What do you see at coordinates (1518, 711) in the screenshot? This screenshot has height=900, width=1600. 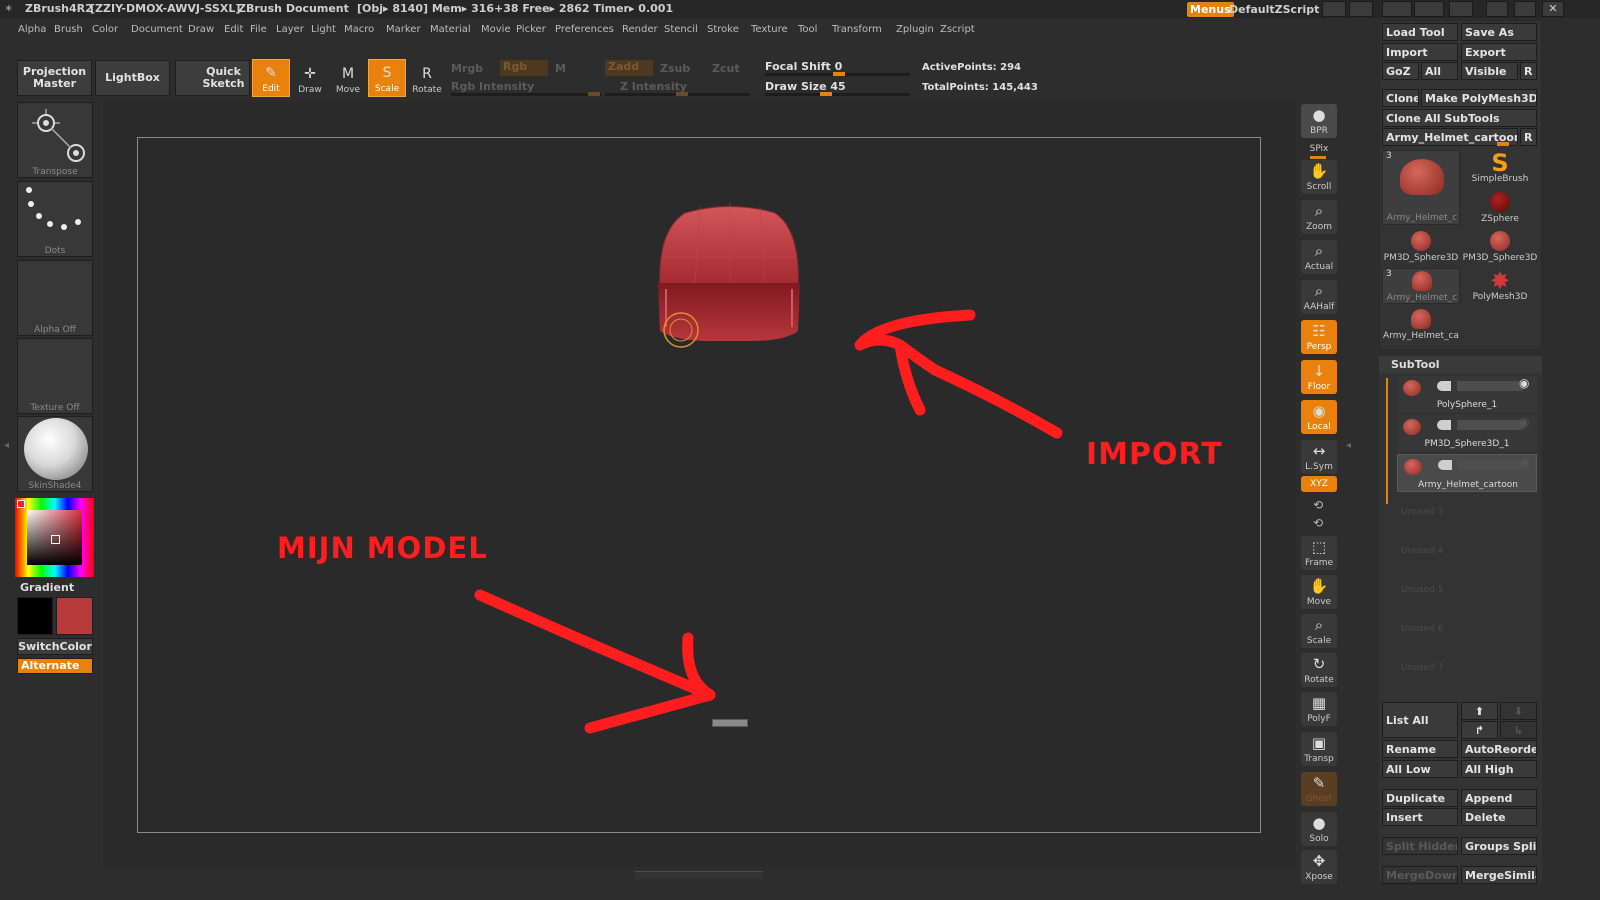 I see `move-down-button: ⬇` at bounding box center [1518, 711].